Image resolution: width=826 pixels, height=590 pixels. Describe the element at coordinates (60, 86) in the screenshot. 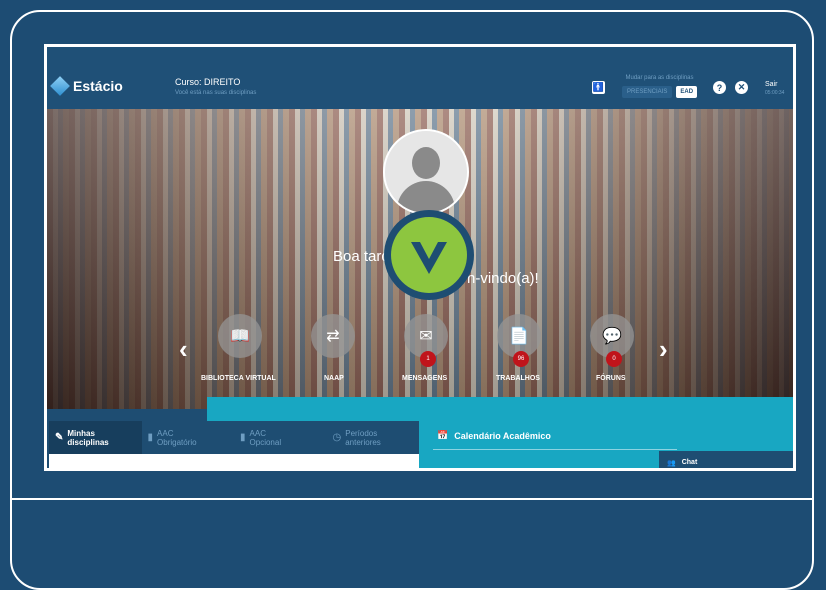

I see `diamond-logo-icon` at that location.